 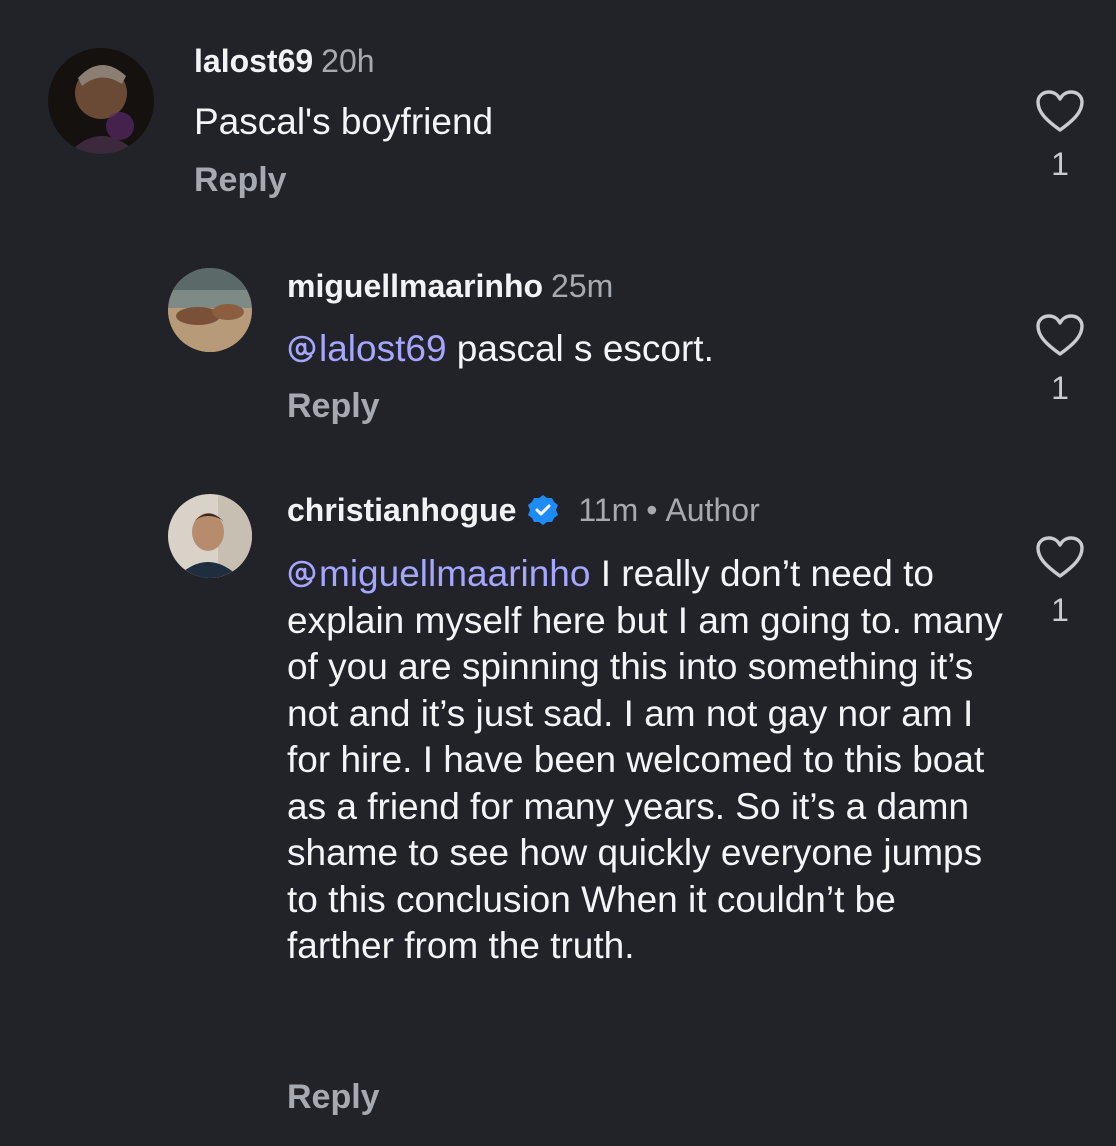 I want to click on author-badge: Author, so click(x=712, y=510).